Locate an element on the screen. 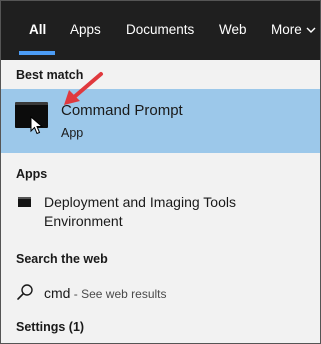  tab-apps: Apps is located at coordinates (85, 30).